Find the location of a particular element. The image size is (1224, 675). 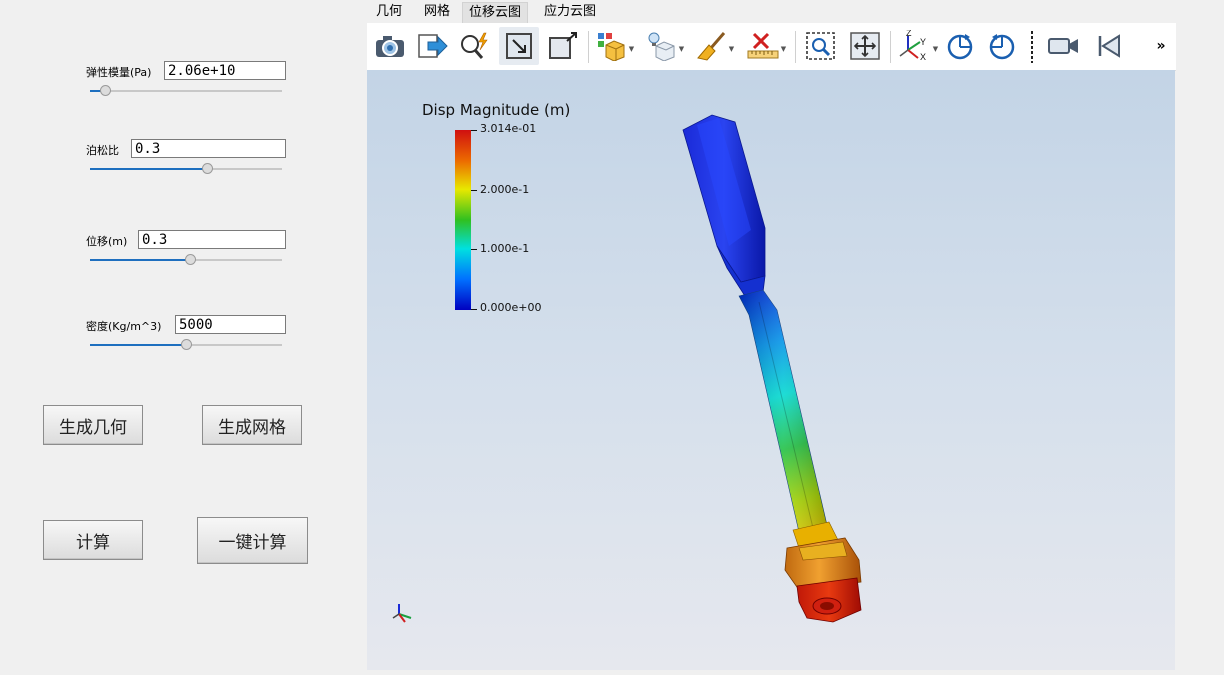

svg-text: Y is located at coordinates (923, 42).